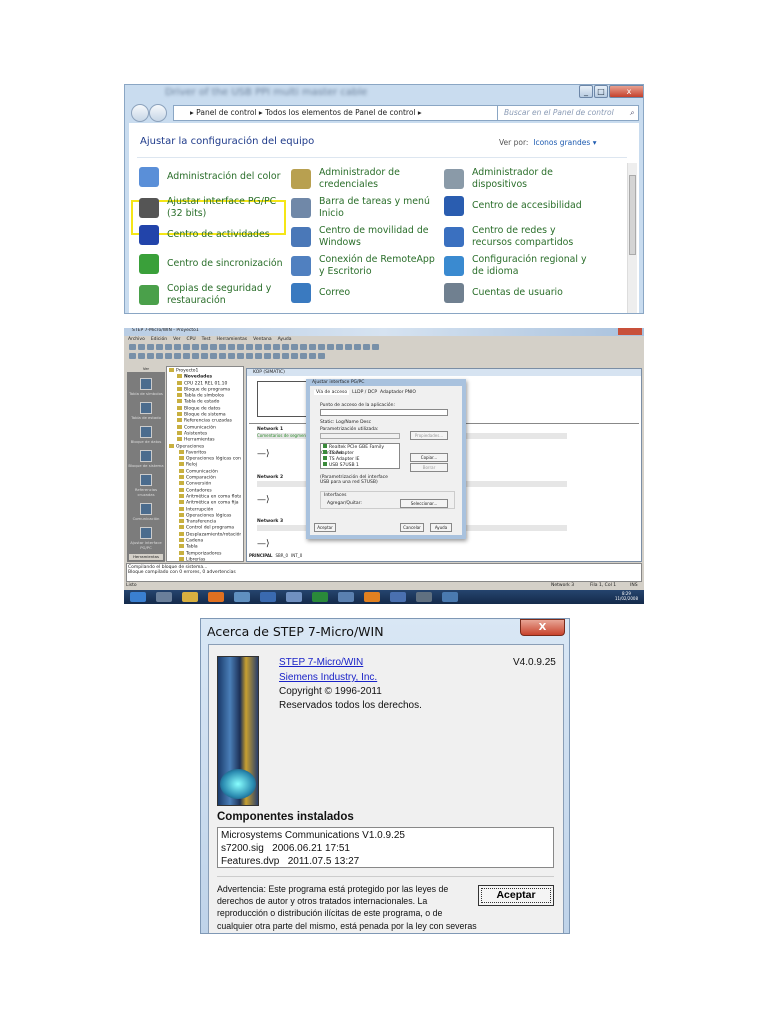  I want to click on control-panel-item: Cuentas de usuario, so click(519, 293).